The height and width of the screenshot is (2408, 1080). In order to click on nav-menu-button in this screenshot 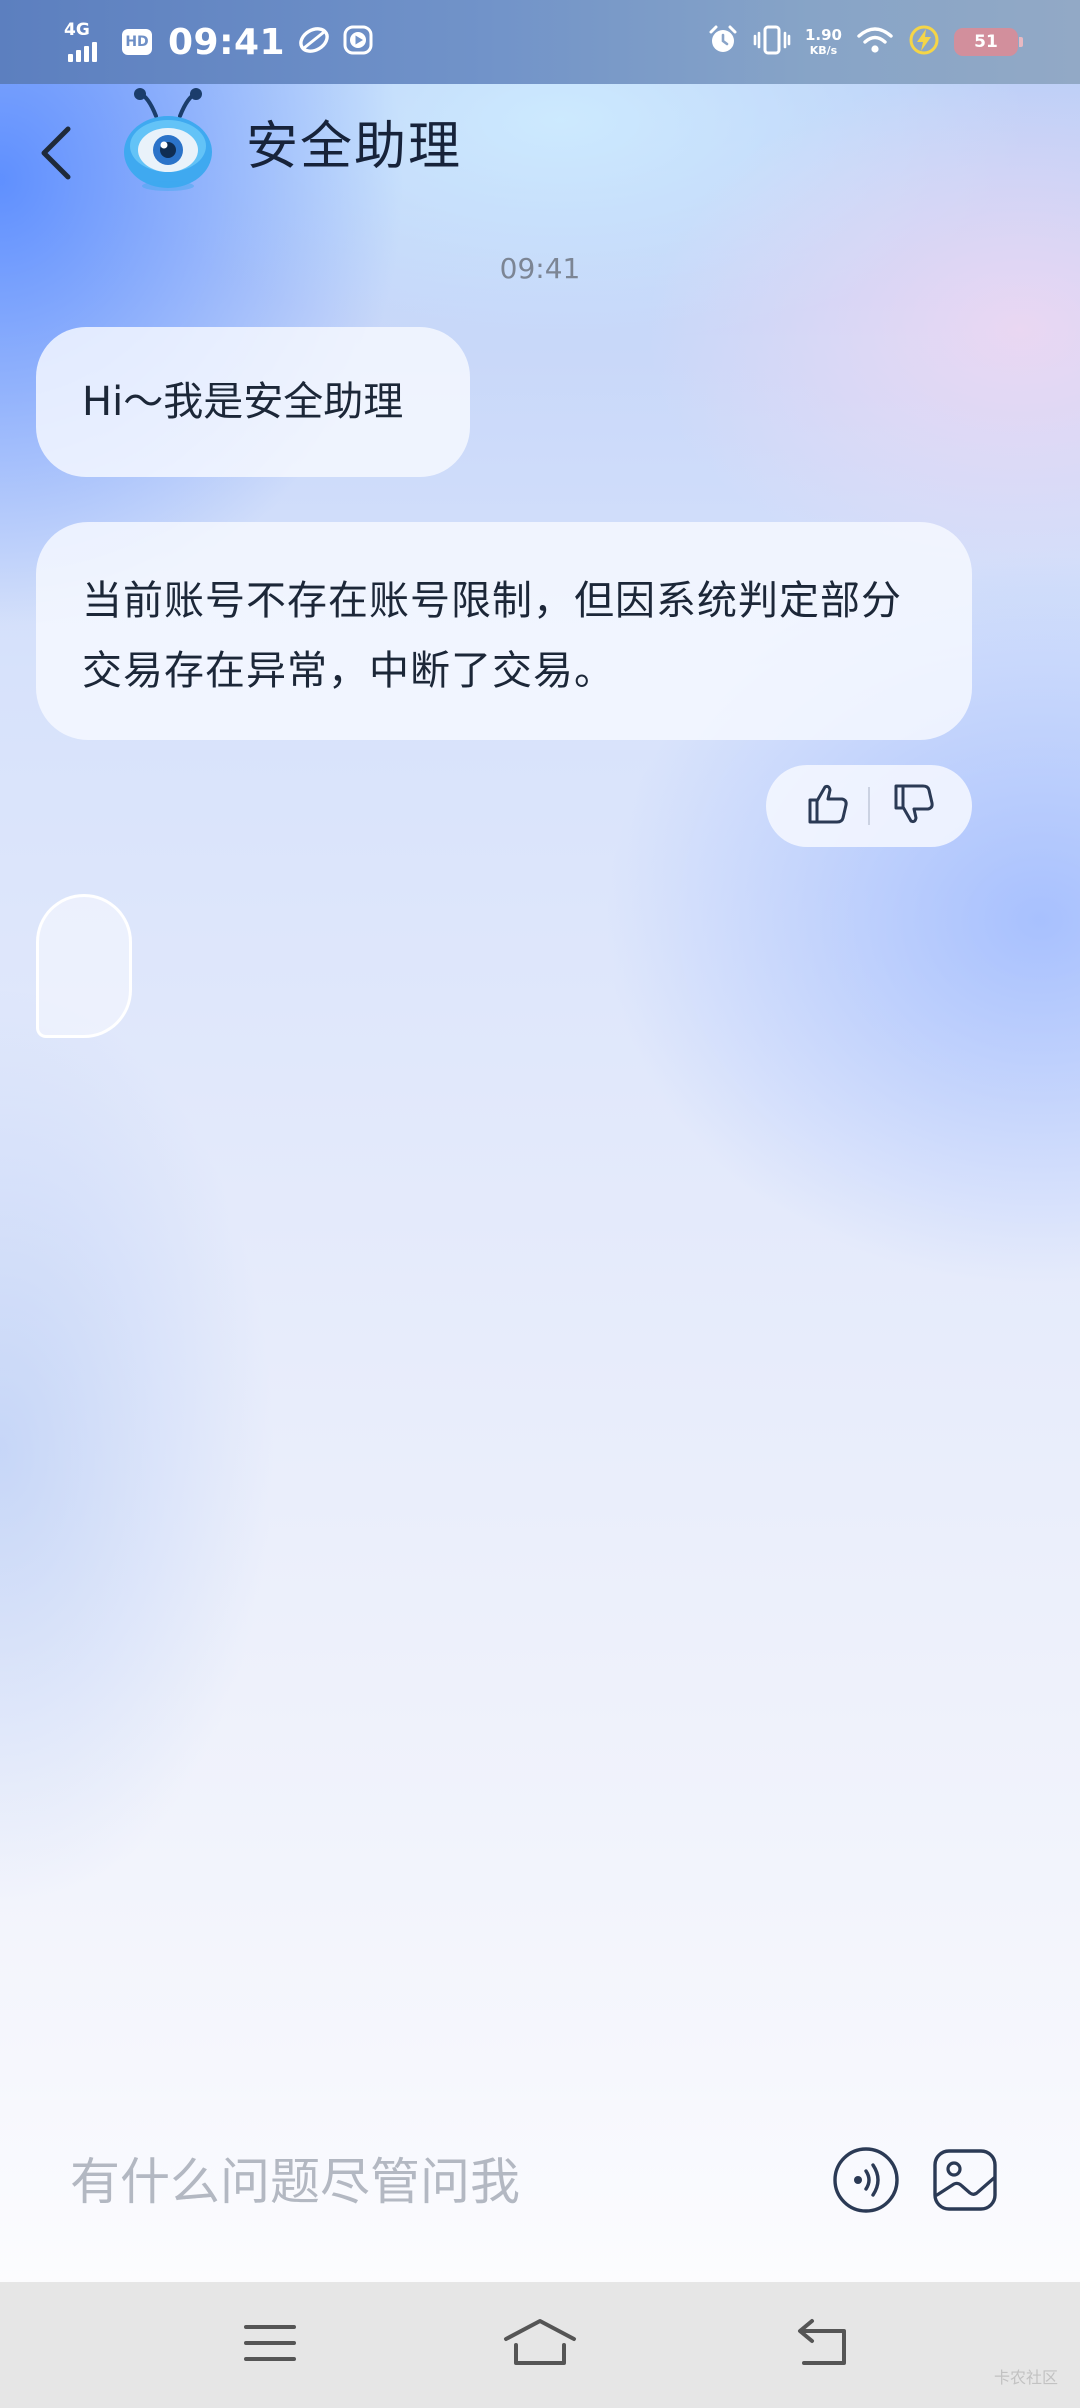, I will do `click(270, 2345)`.